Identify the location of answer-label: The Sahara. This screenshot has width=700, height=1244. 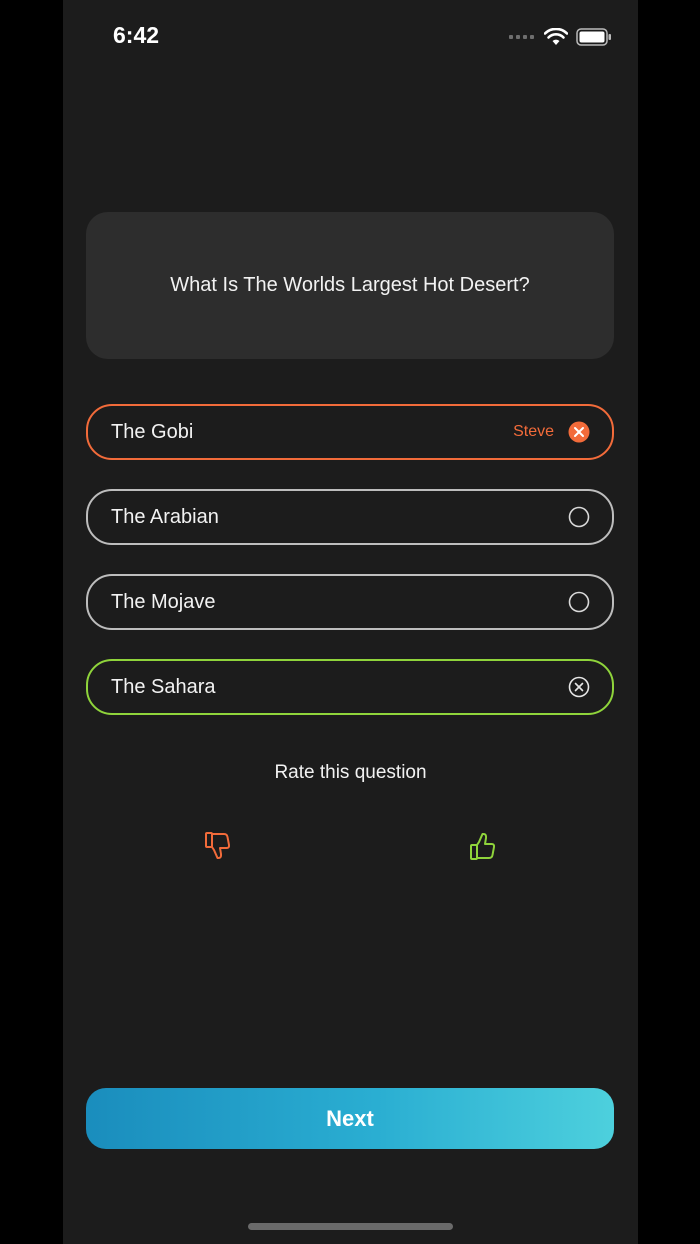
(163, 686).